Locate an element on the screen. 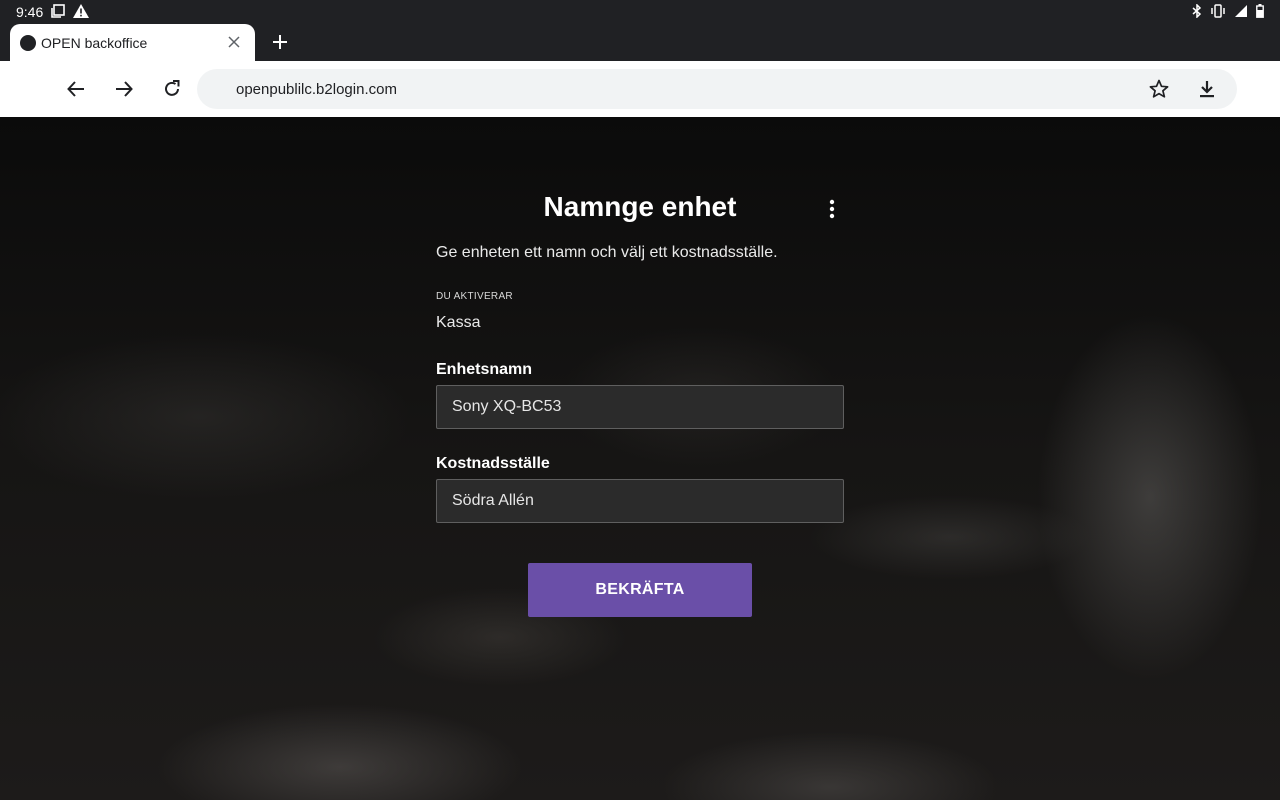 This screenshot has height=800, width=1280. more-options-button is located at coordinates (832, 209).